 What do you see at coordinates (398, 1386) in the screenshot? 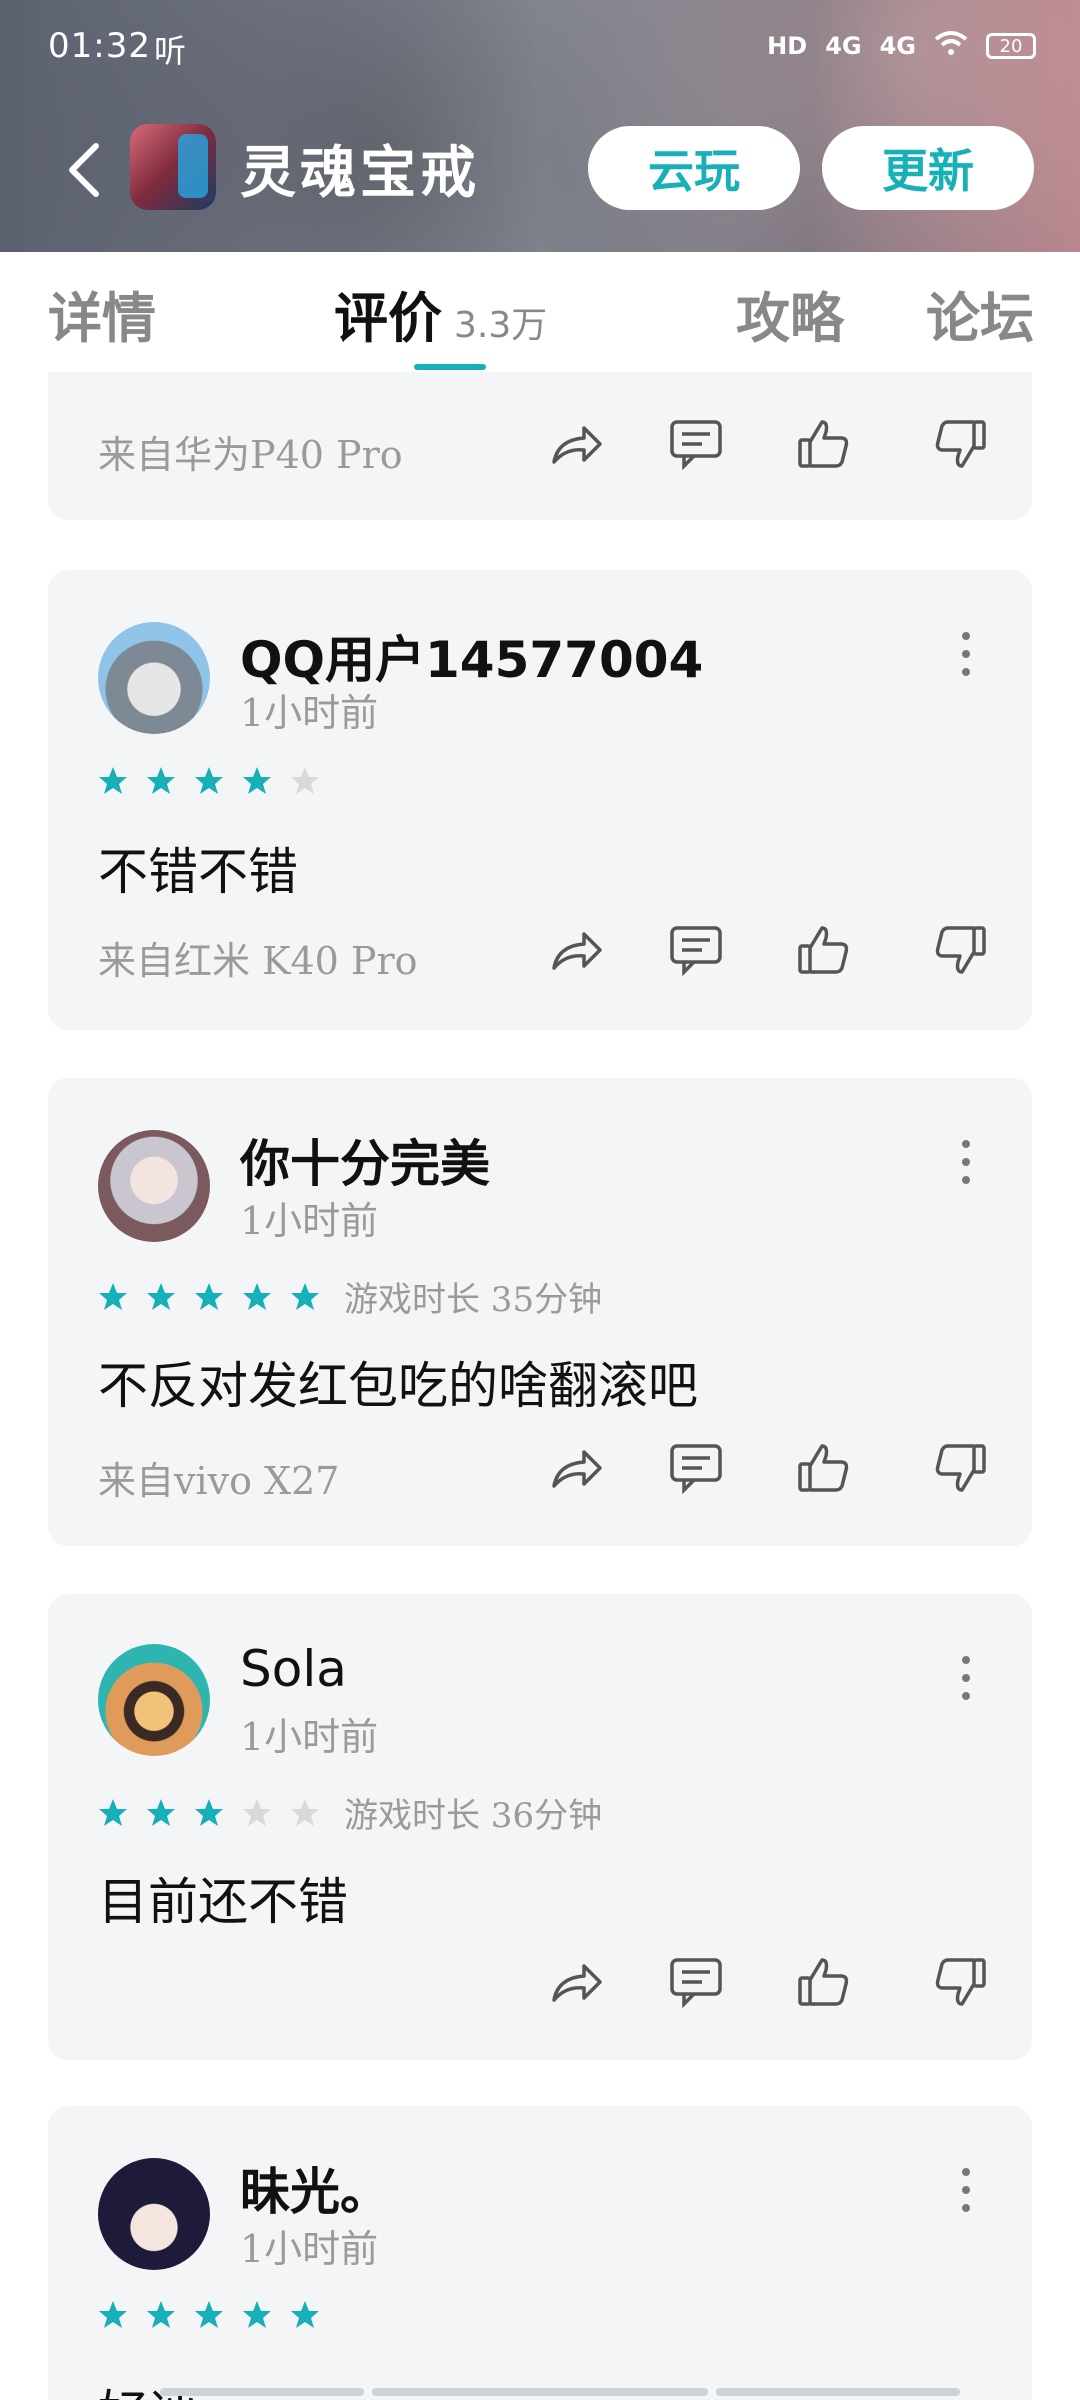
I see `review-content: 不反对发红包吃的啥翻滚吧` at bounding box center [398, 1386].